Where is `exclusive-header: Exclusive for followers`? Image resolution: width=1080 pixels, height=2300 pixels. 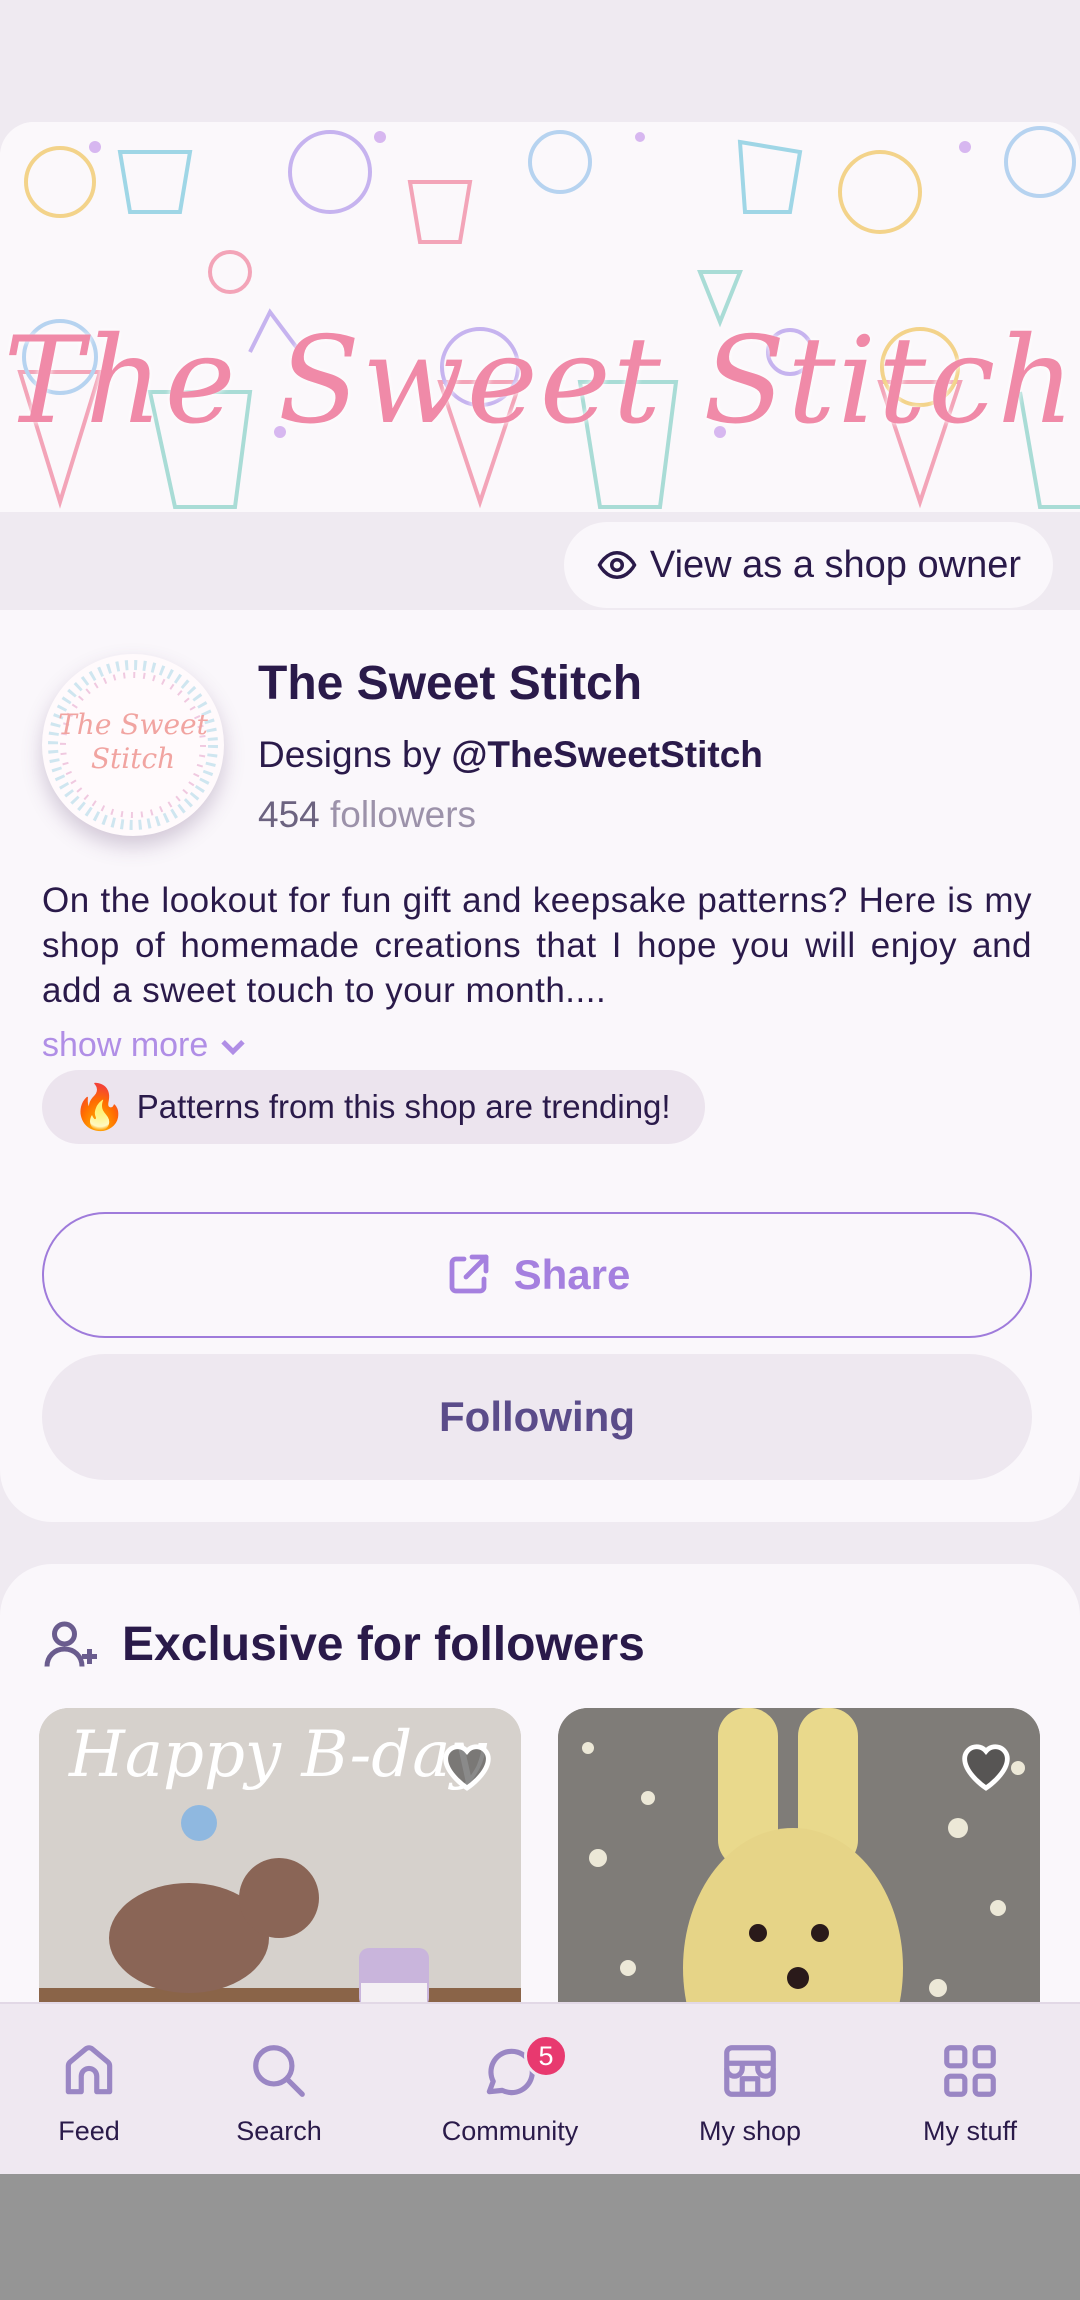 exclusive-header: Exclusive for followers is located at coordinates (343, 1644).